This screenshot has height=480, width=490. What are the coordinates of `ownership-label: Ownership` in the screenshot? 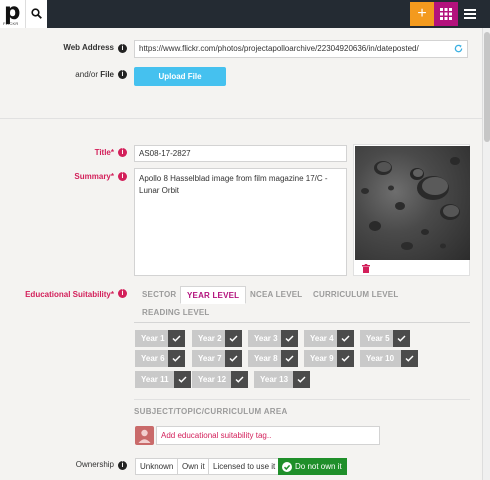 It's located at (94, 464).